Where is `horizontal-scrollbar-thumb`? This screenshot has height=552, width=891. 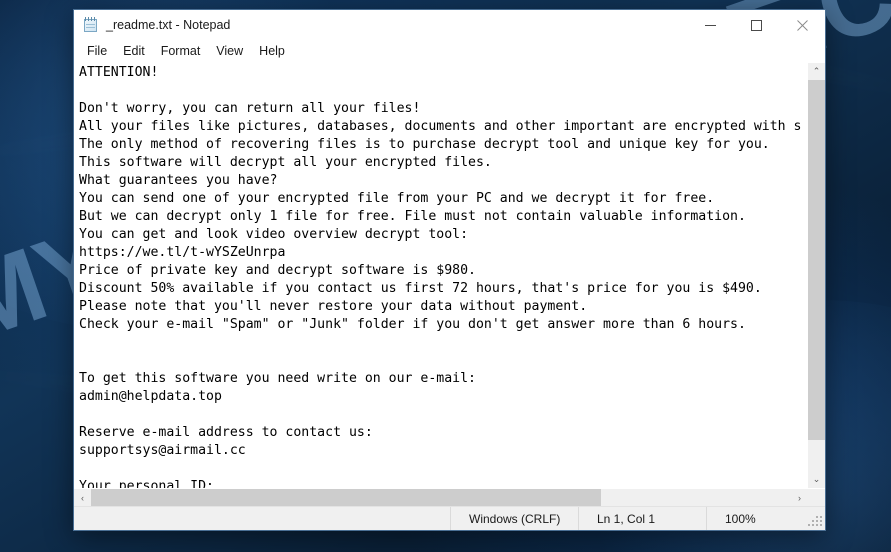 horizontal-scrollbar-thumb is located at coordinates (346, 497).